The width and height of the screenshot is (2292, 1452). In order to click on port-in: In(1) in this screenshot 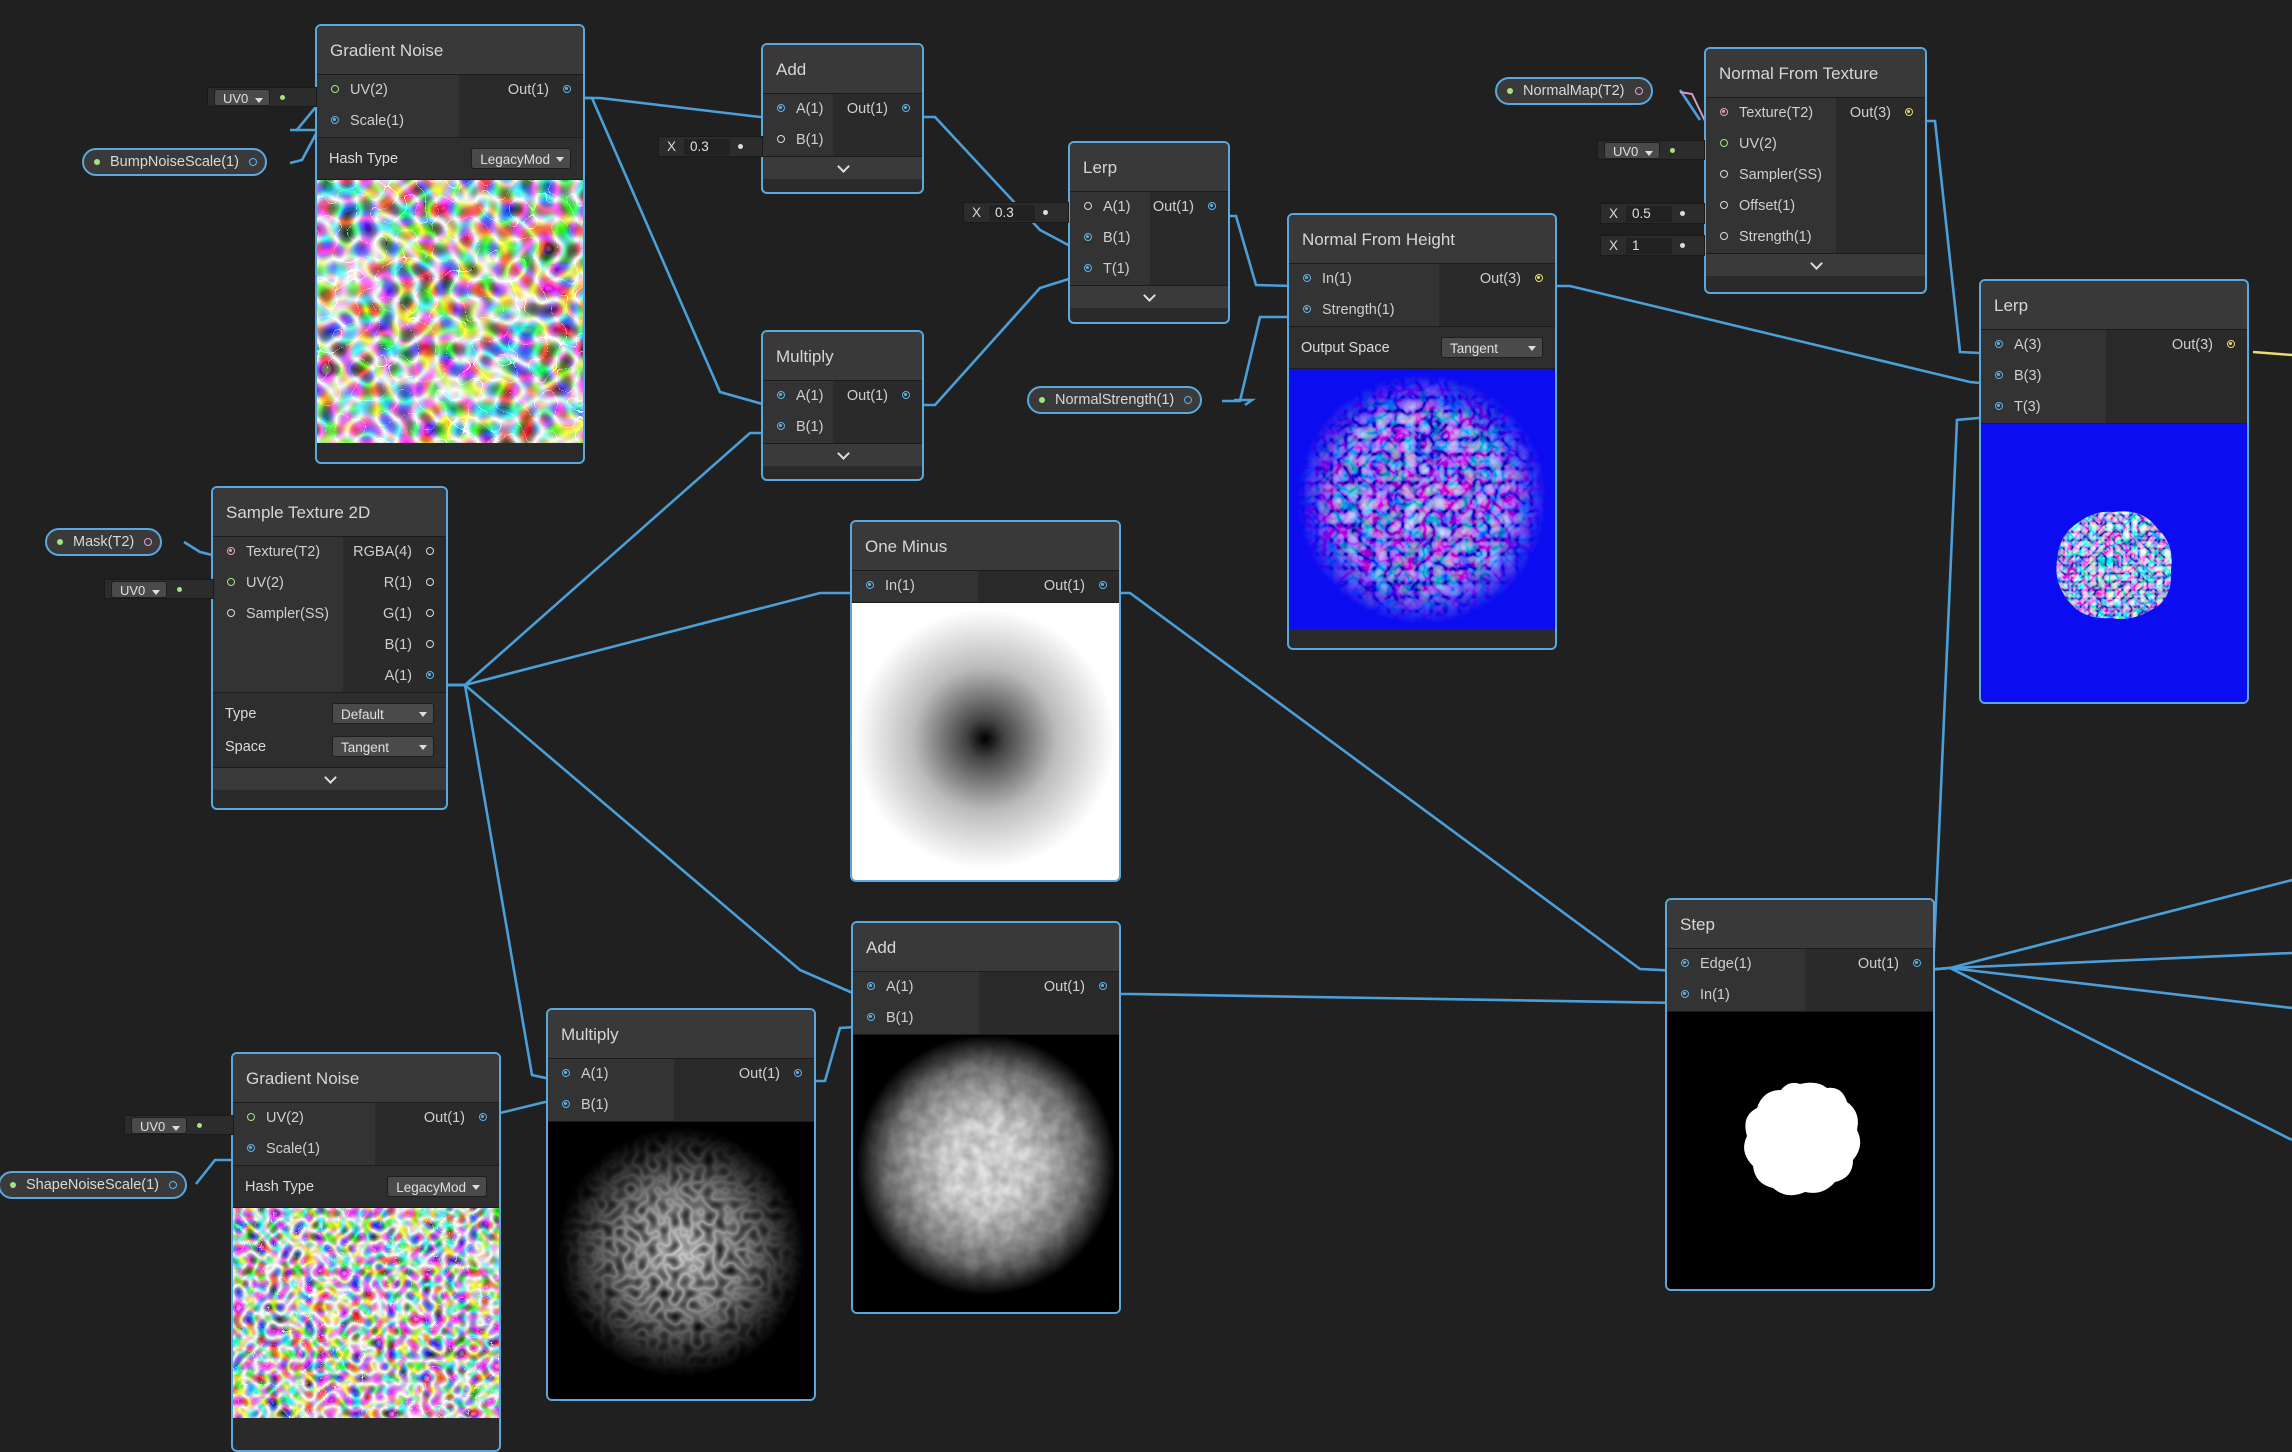, I will do `click(915, 586)`.